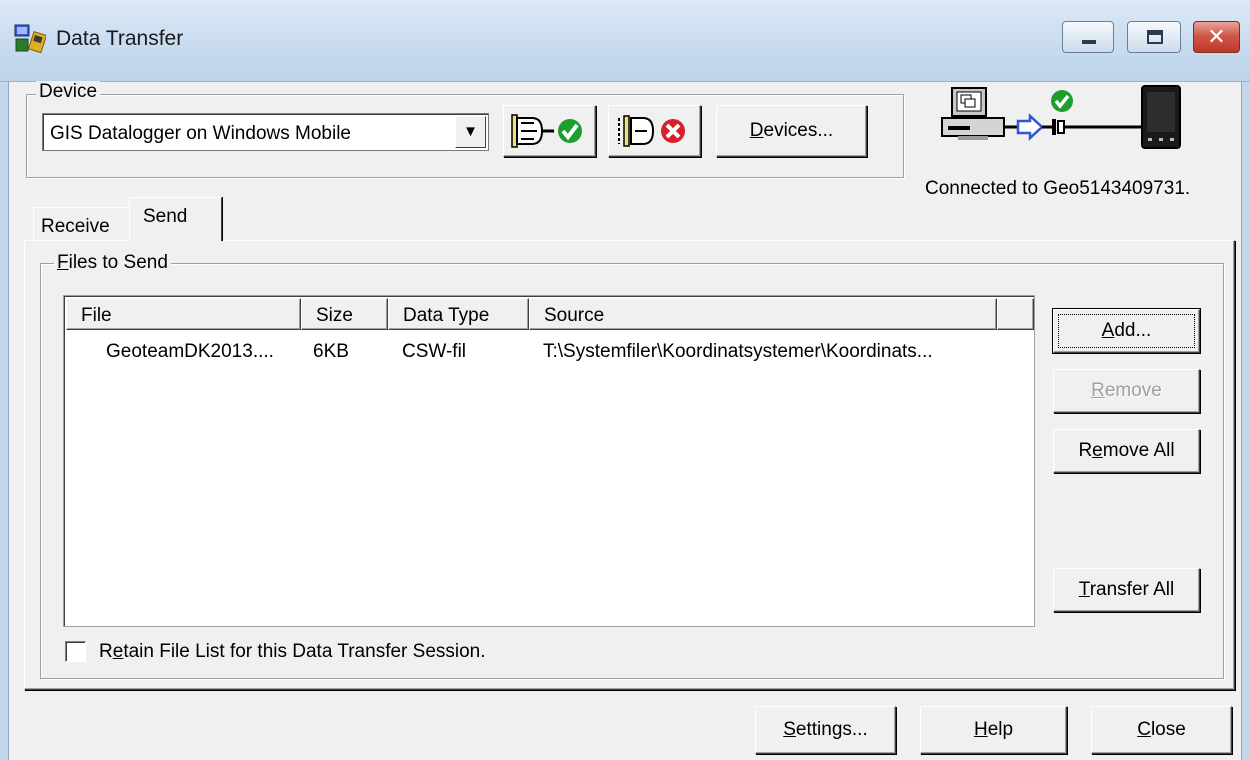 The image size is (1250, 760). What do you see at coordinates (1245, 421) in the screenshot?
I see `window-border-right` at bounding box center [1245, 421].